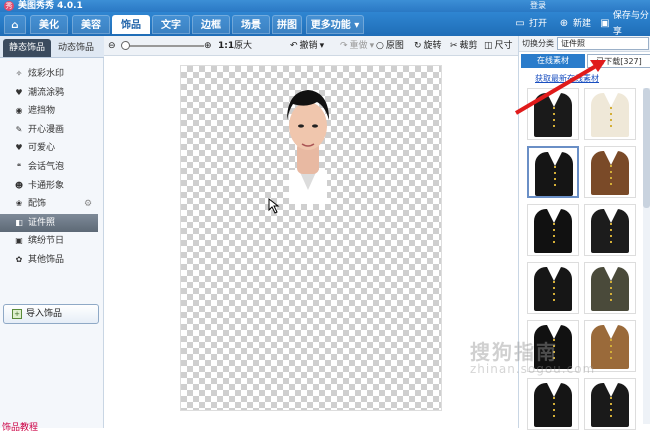 This screenshot has height=433, width=650. I want to click on rotate-icon: ↻, so click(418, 46).